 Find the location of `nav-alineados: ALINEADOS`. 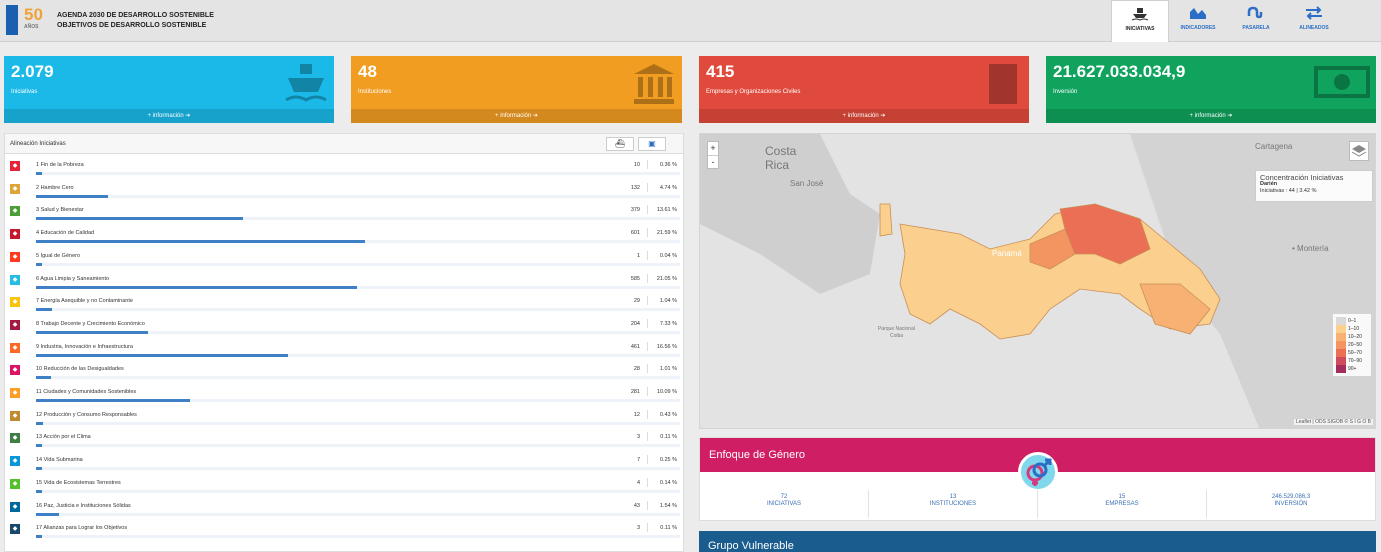

nav-alineados: ALINEADOS is located at coordinates (1314, 21).